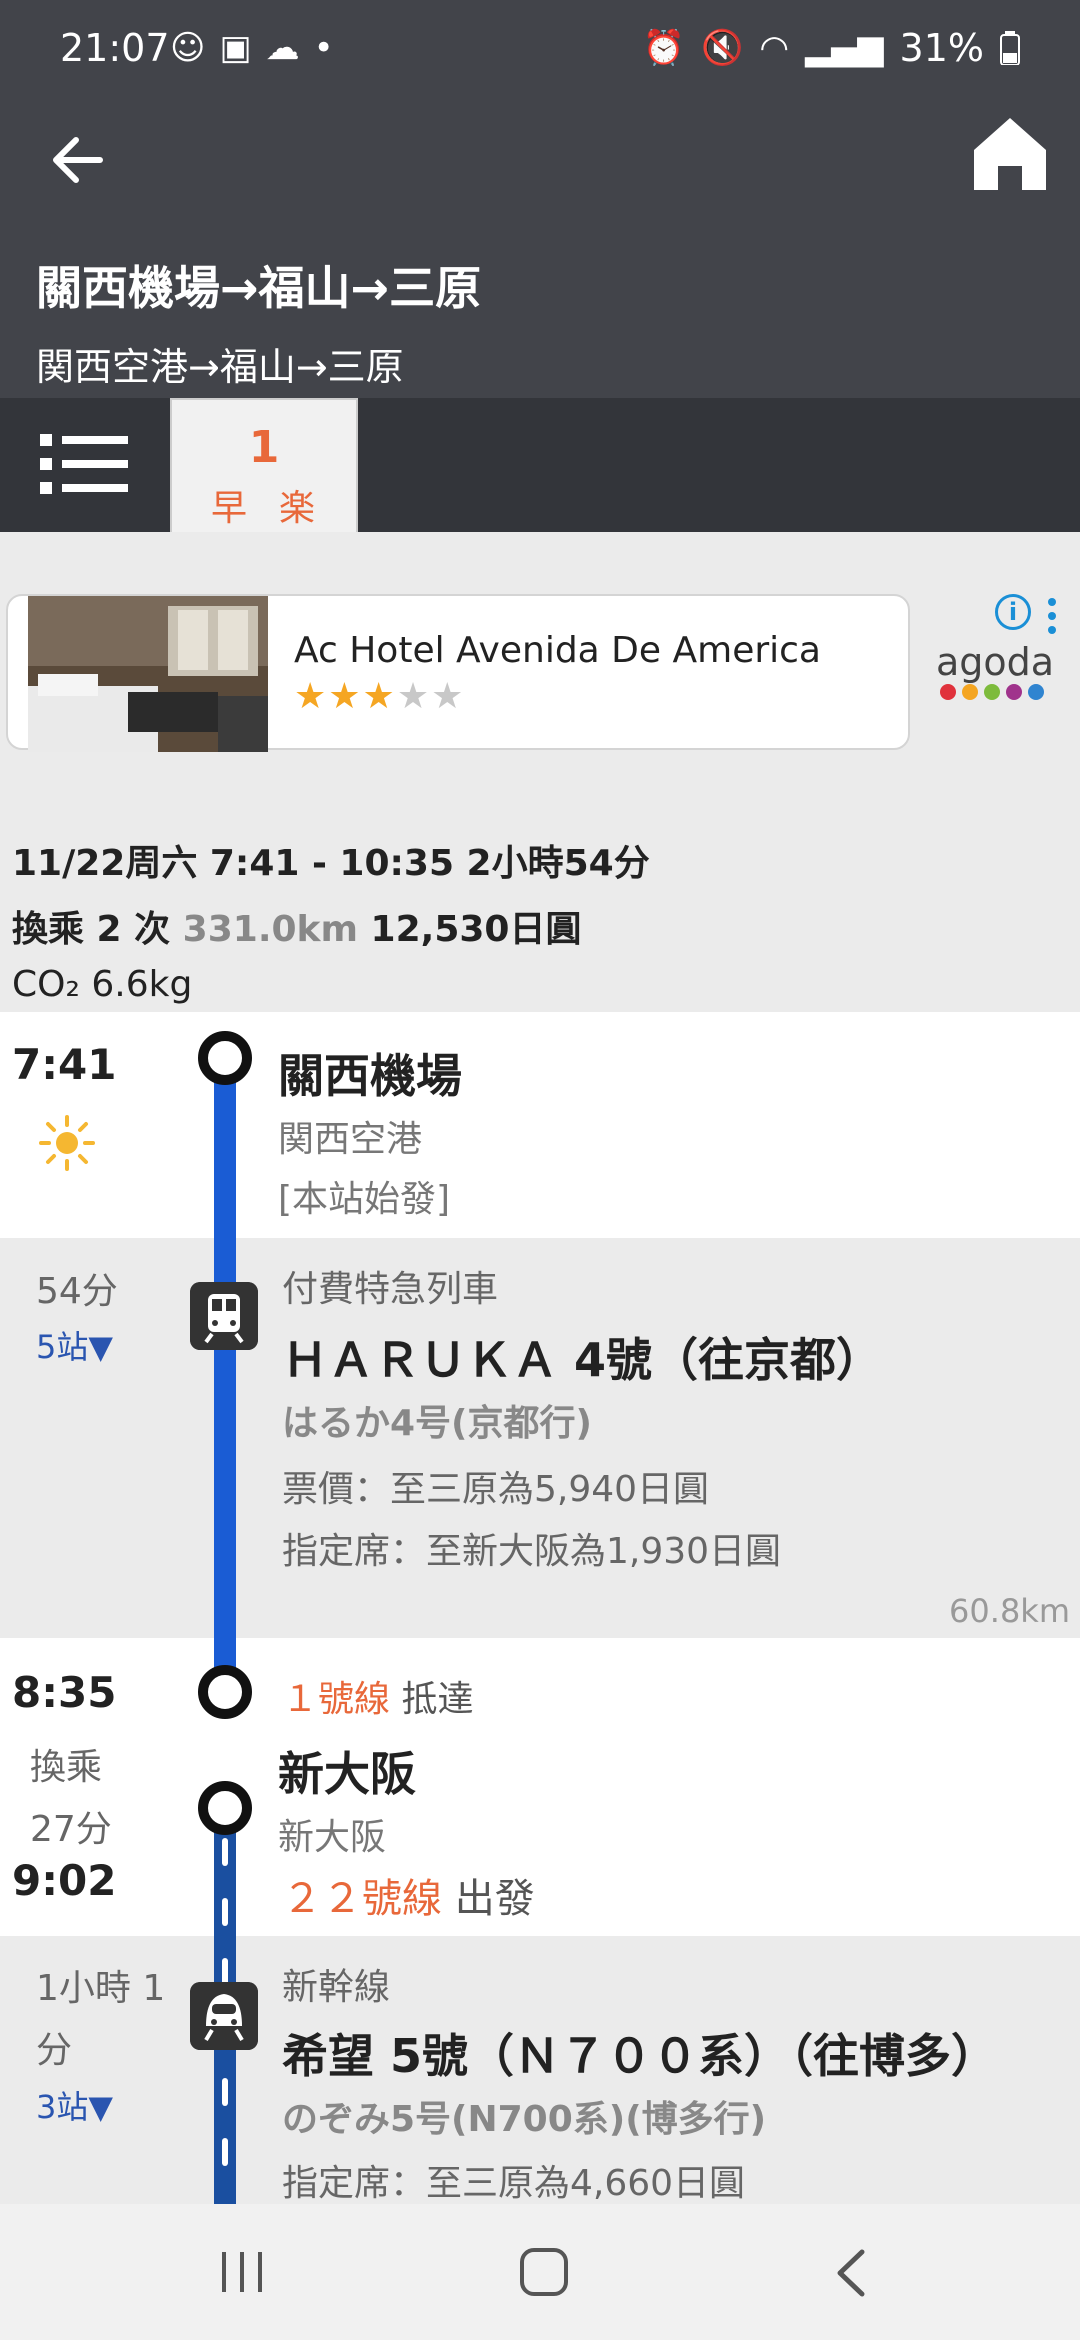 The width and height of the screenshot is (1080, 2340). What do you see at coordinates (1009, 1611) in the screenshot?
I see `leg-distance: 60.8km` at bounding box center [1009, 1611].